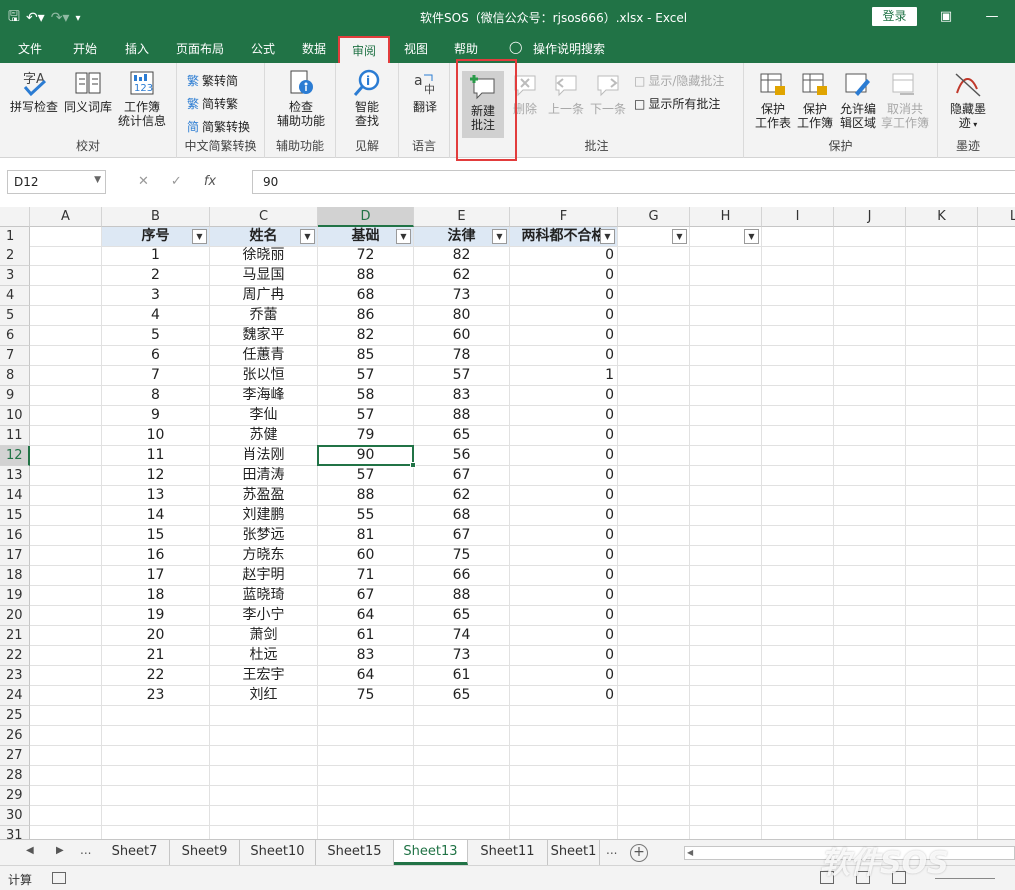 This screenshot has width=1015, height=890. I want to click on cell-e22: 73, so click(462, 656).